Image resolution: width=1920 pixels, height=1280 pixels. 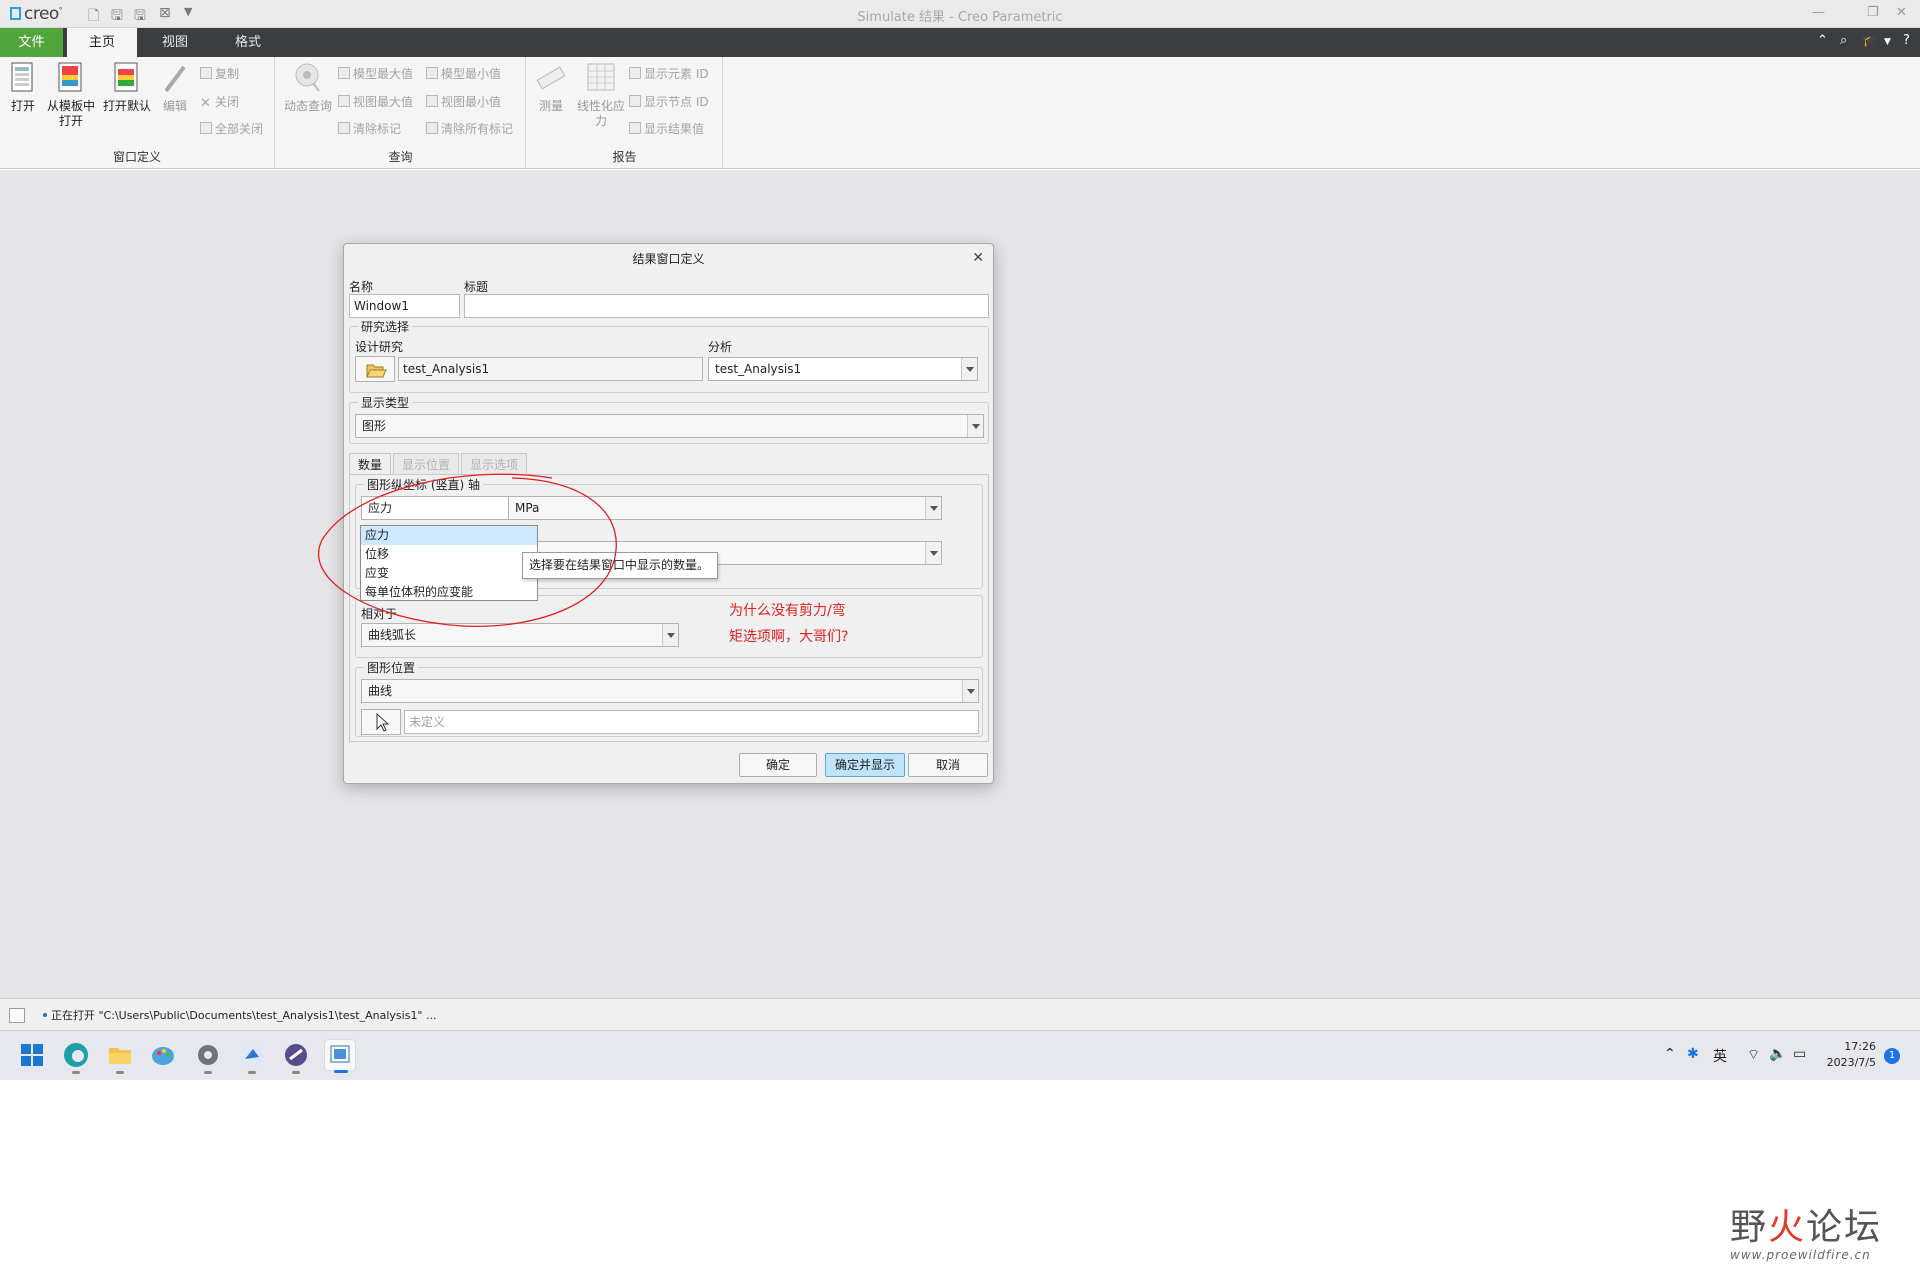 What do you see at coordinates (370, 464) in the screenshot?
I see `tab-quantity: 数量` at bounding box center [370, 464].